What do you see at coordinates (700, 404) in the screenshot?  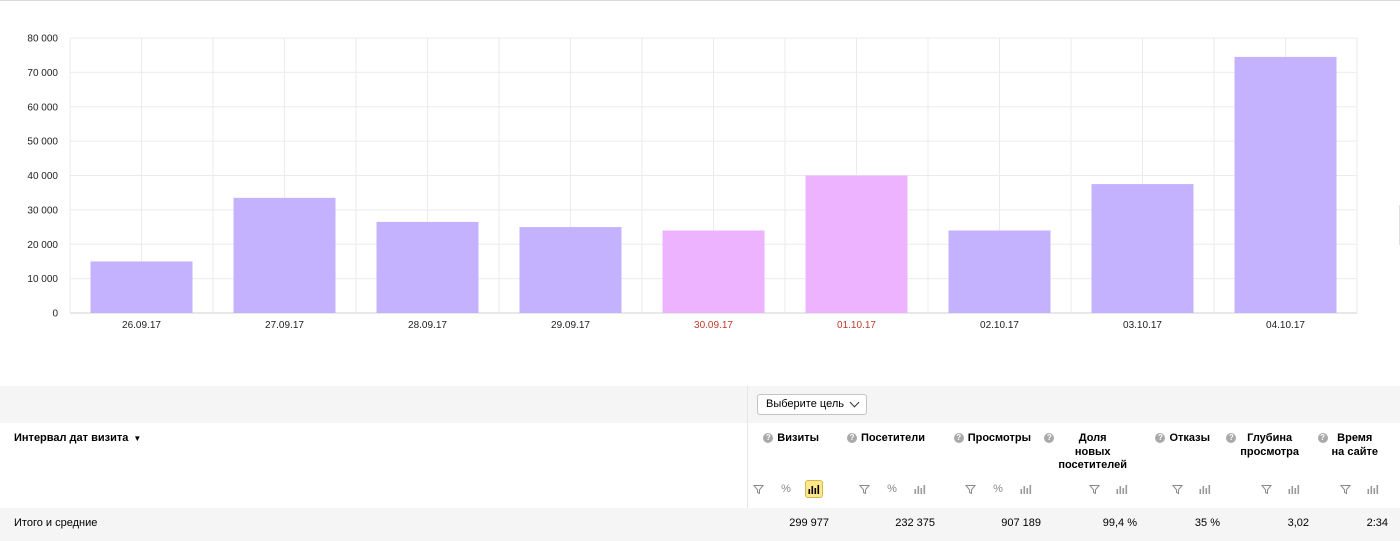 I see `table-toolbar` at bounding box center [700, 404].